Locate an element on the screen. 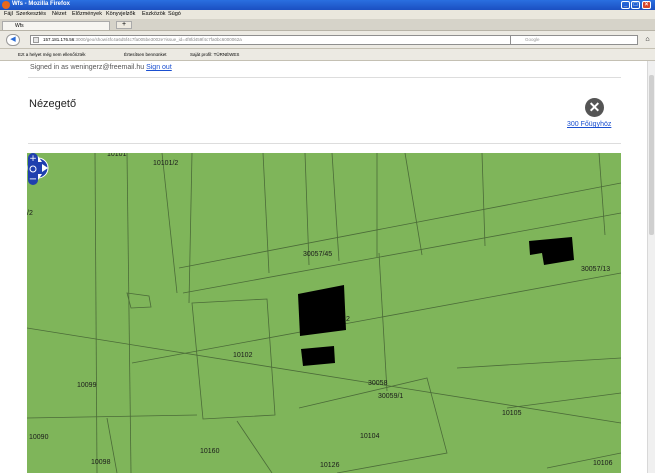 Image resolution: width=655 pixels, height=473 pixels. new-tab-button: + is located at coordinates (124, 25).